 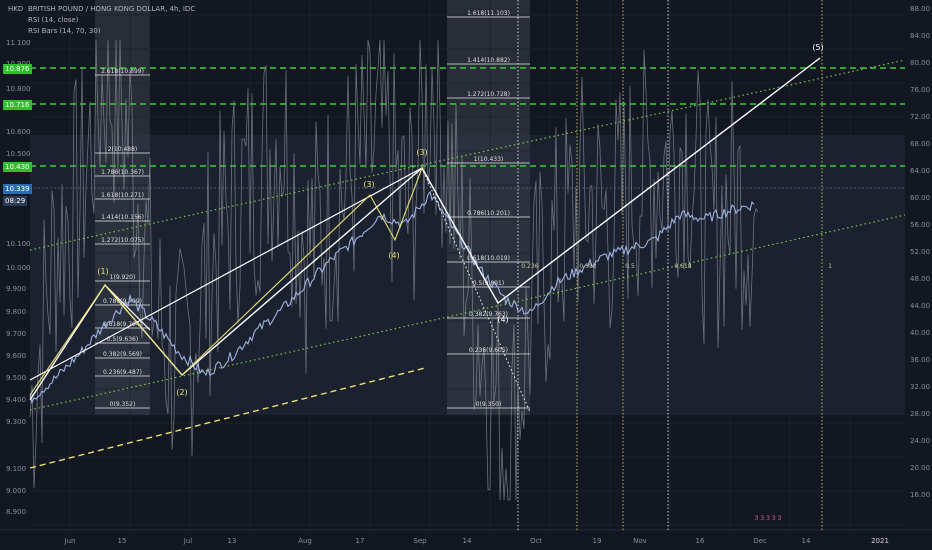 I want to click on rsi-indicator-label: RSI (14, close), so click(x=53, y=20).